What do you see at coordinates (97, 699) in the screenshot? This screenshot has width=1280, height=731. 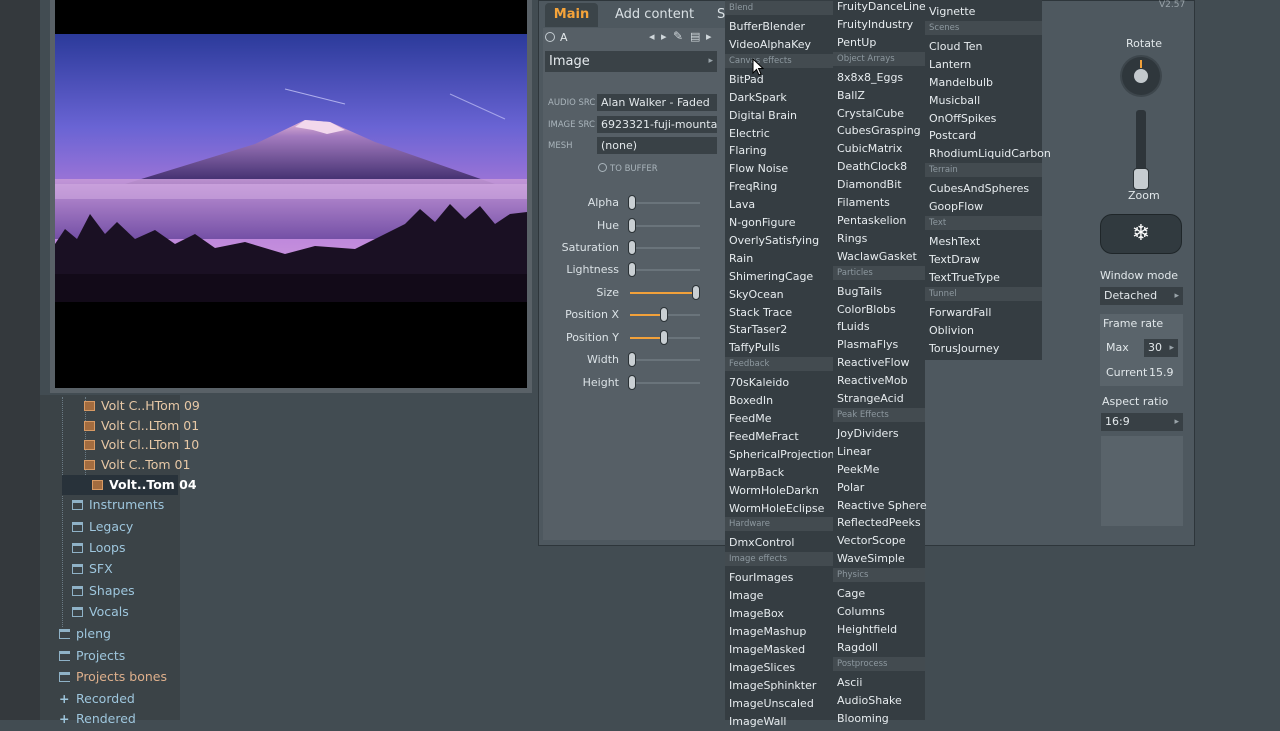 I see `browser-folder-recorded: + Recorded` at bounding box center [97, 699].